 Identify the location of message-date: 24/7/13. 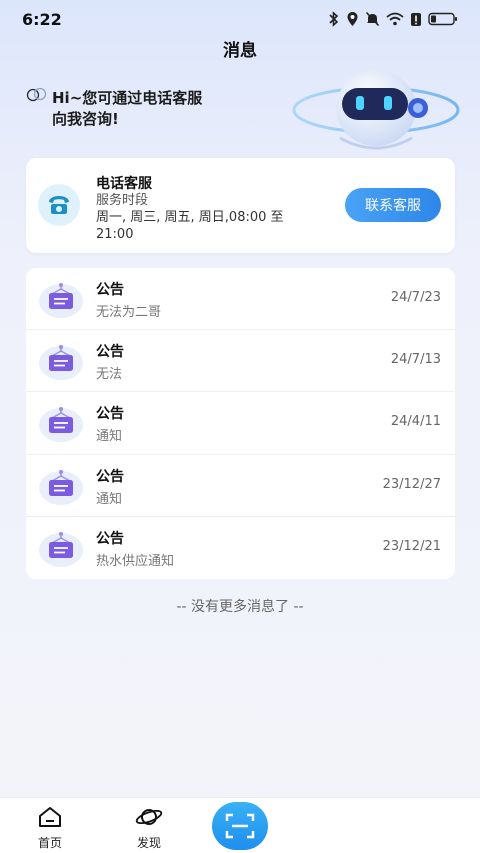
(415, 360).